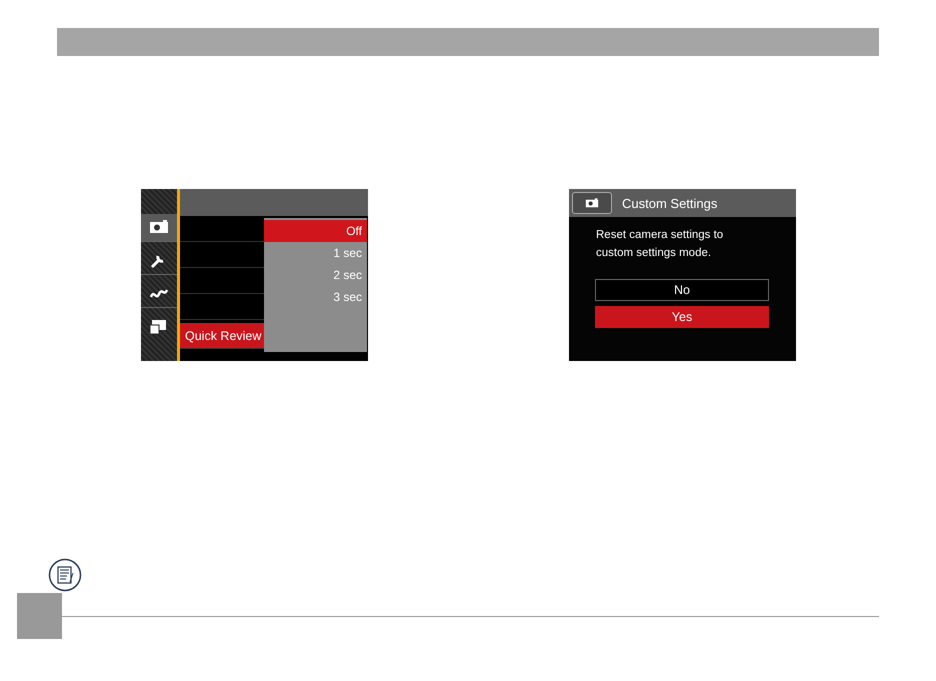  Describe the element at coordinates (315, 275) in the screenshot. I see `option-item: 2 sec` at that location.